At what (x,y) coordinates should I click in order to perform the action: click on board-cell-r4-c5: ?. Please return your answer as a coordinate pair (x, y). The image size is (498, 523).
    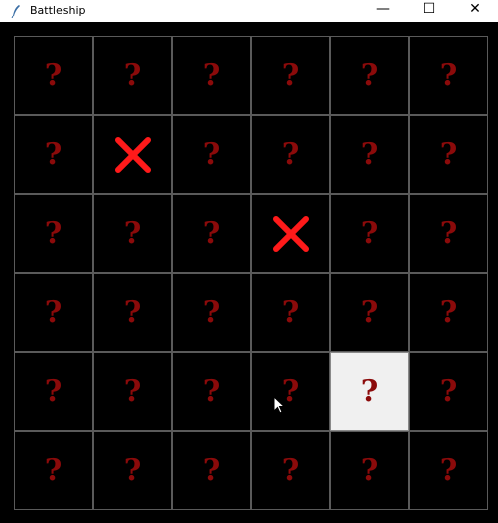
    Looking at the image, I should click on (369, 312).